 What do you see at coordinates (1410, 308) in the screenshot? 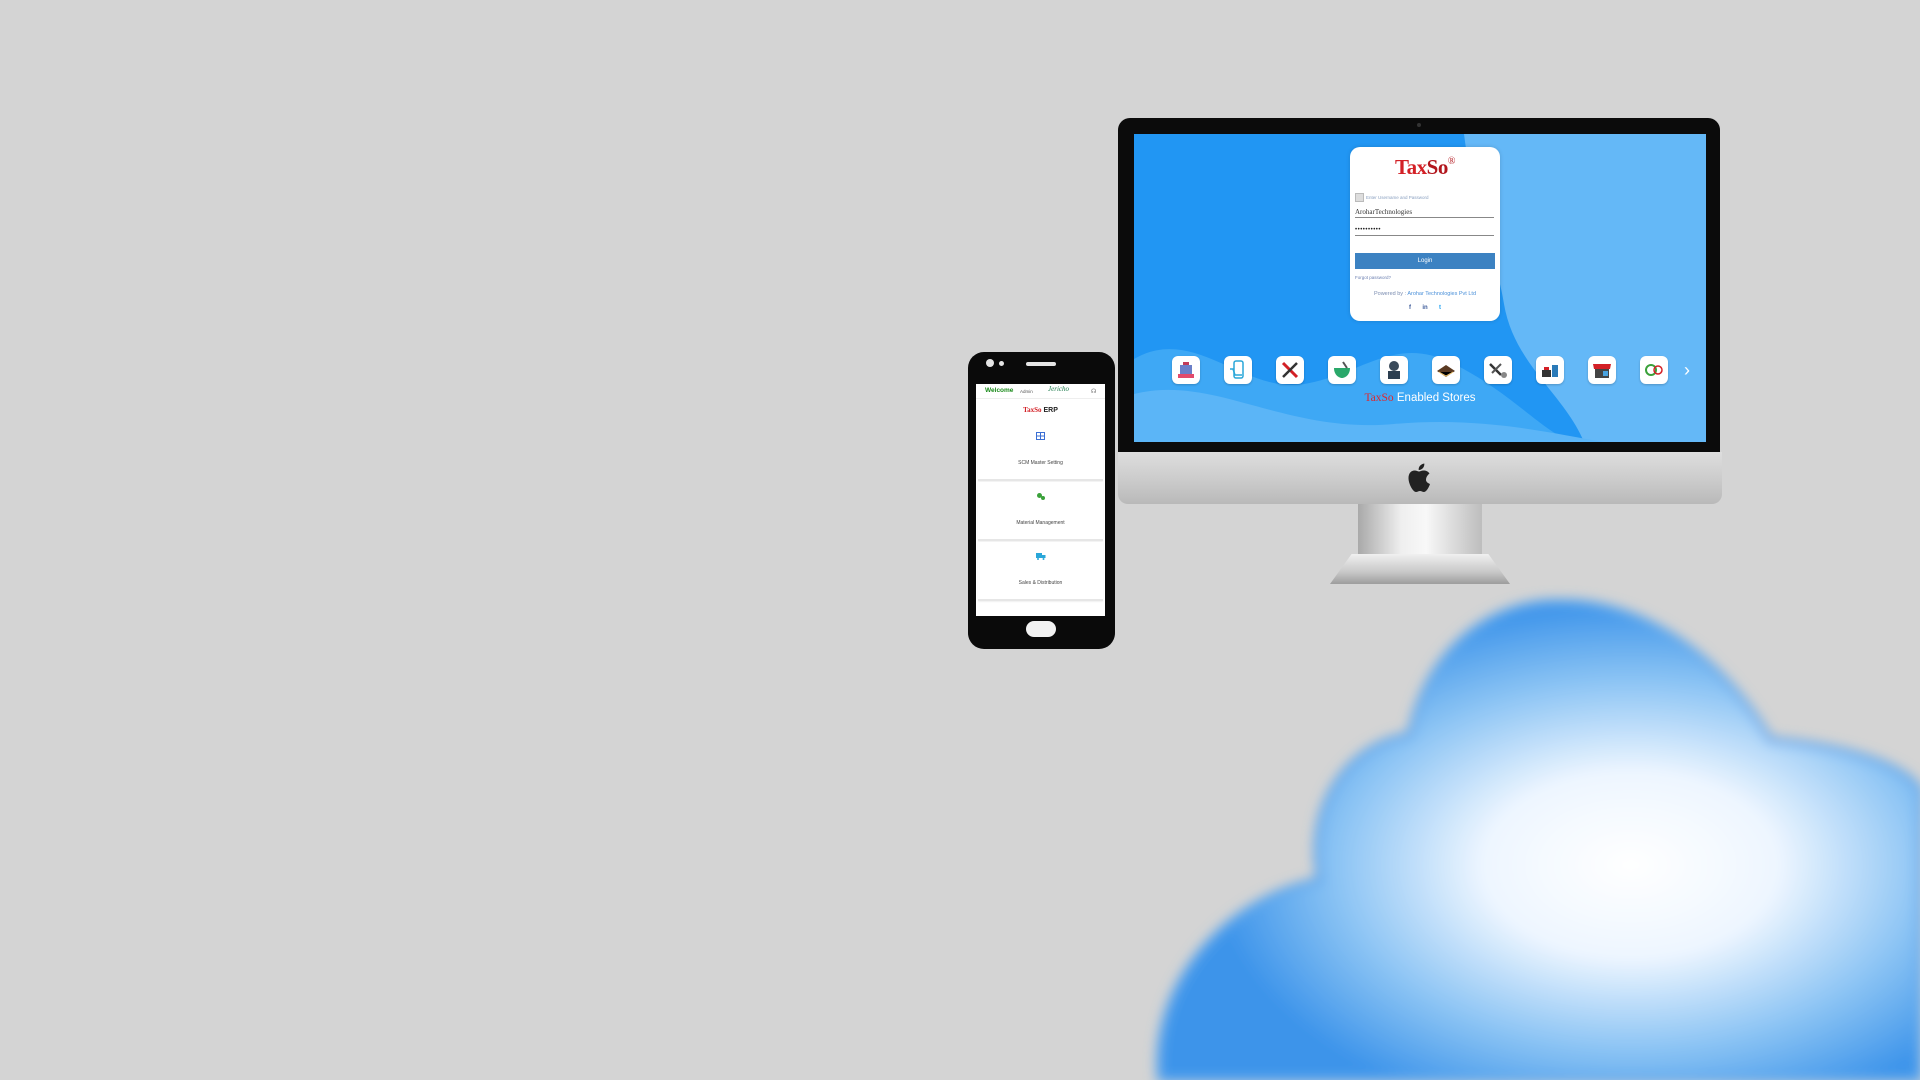
I see `facebook-icon: f` at bounding box center [1410, 308].